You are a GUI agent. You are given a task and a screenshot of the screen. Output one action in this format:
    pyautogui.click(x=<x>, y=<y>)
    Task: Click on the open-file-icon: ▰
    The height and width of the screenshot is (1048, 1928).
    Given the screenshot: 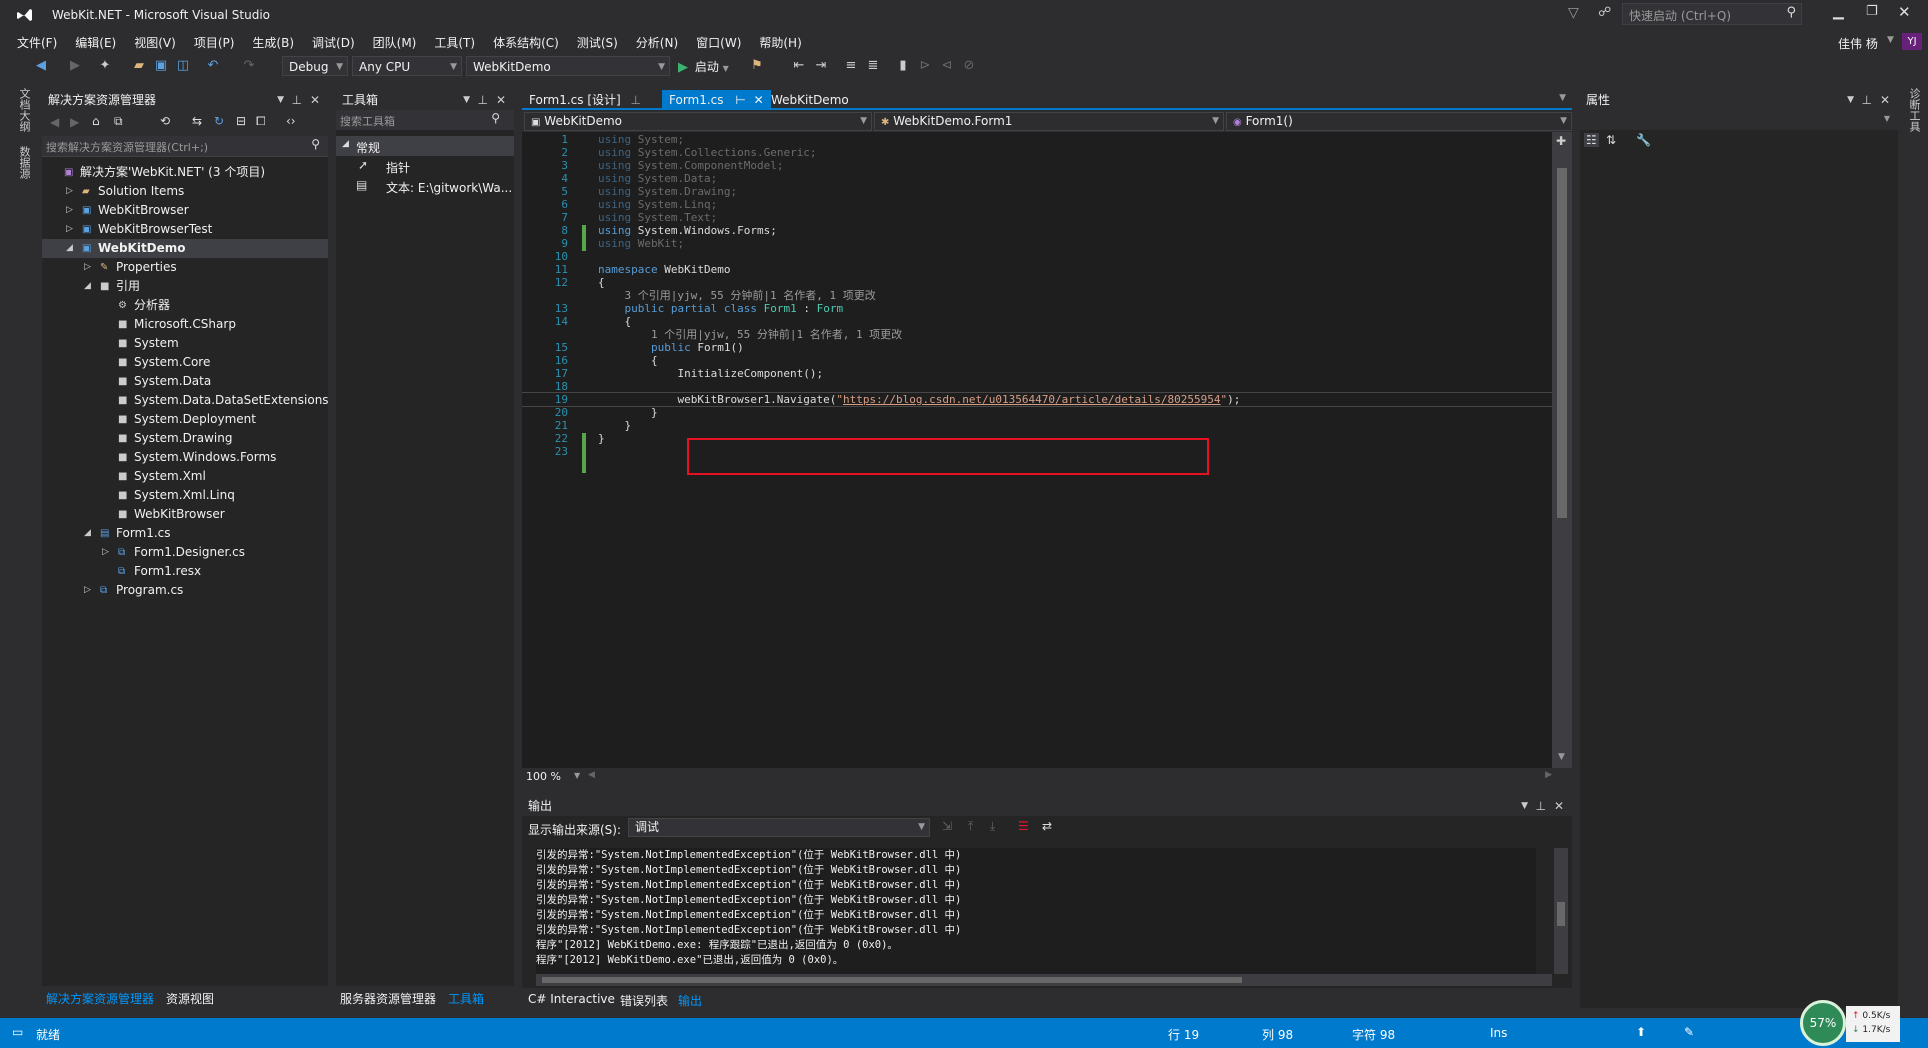 What is the action you would take?
    pyautogui.click(x=139, y=66)
    